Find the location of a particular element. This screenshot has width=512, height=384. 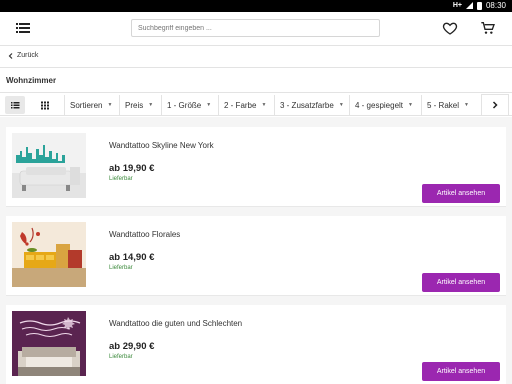

filter-label: 5 - Rakel is located at coordinates (443, 105).